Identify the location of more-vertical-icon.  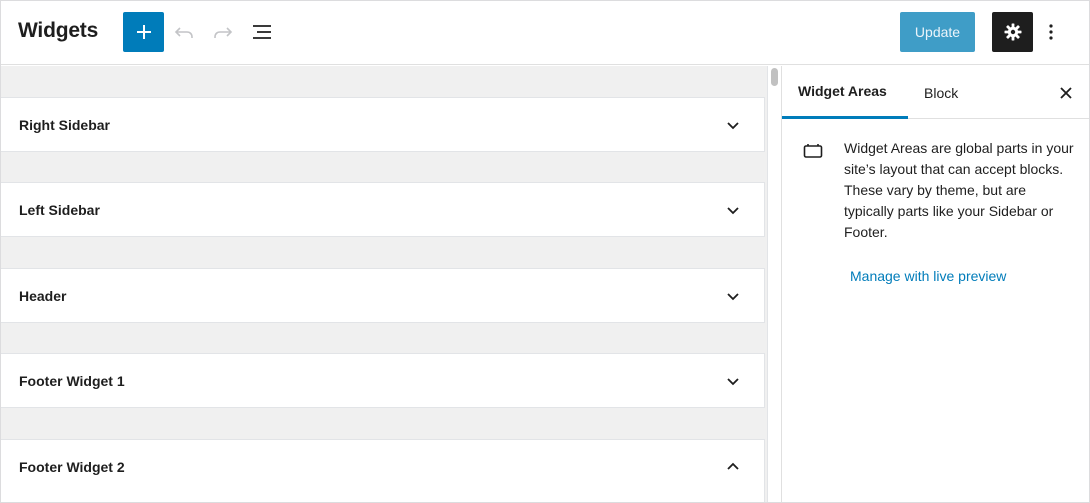
(1051, 32).